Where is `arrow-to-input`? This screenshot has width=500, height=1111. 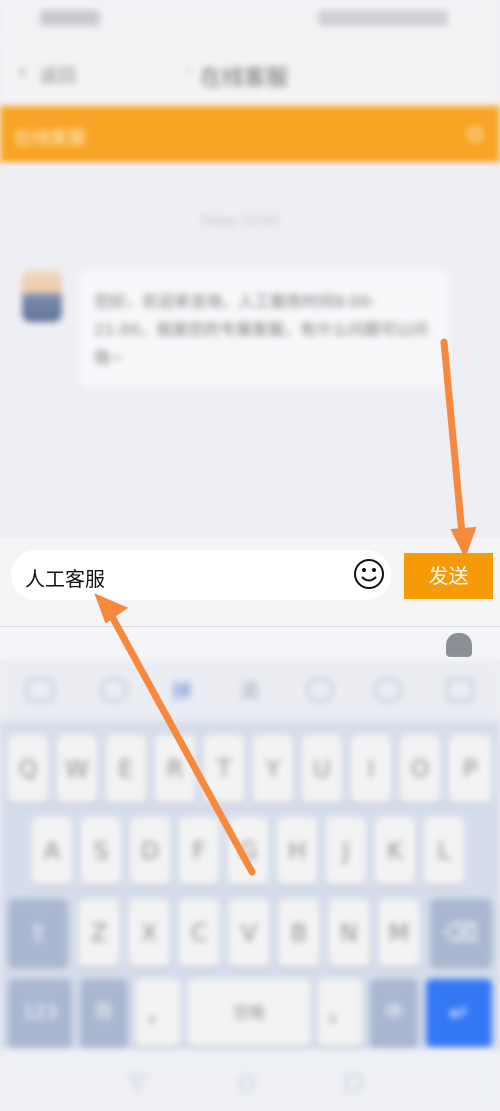
arrow-to-input is located at coordinates (181, 742).